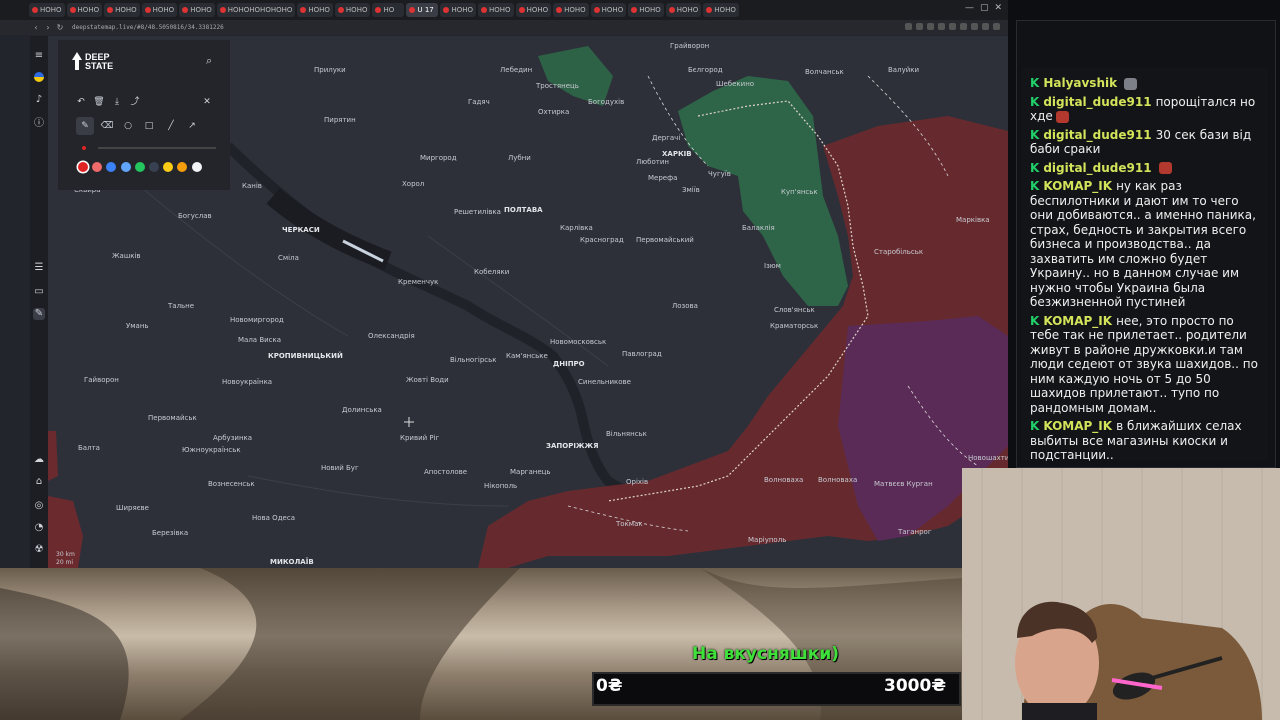  Describe the element at coordinates (101, 380) in the screenshot. I see `city-label: Гайворон` at that location.